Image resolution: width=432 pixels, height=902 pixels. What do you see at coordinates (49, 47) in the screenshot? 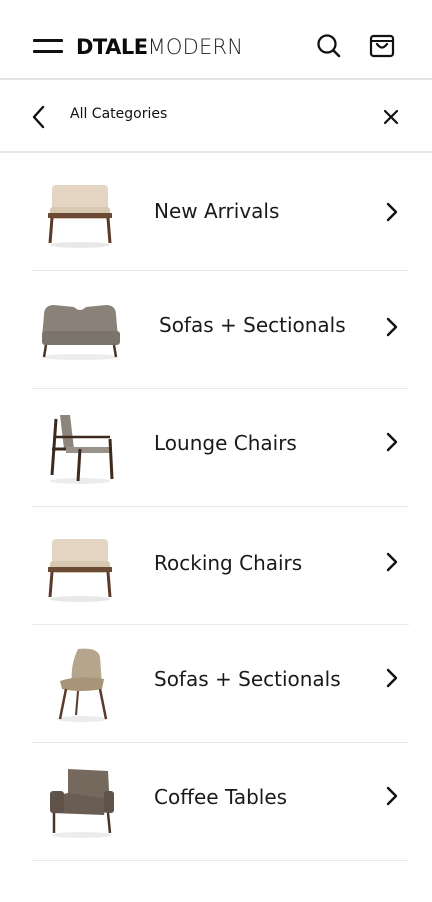
I see `hamburger-menu-icon` at bounding box center [49, 47].